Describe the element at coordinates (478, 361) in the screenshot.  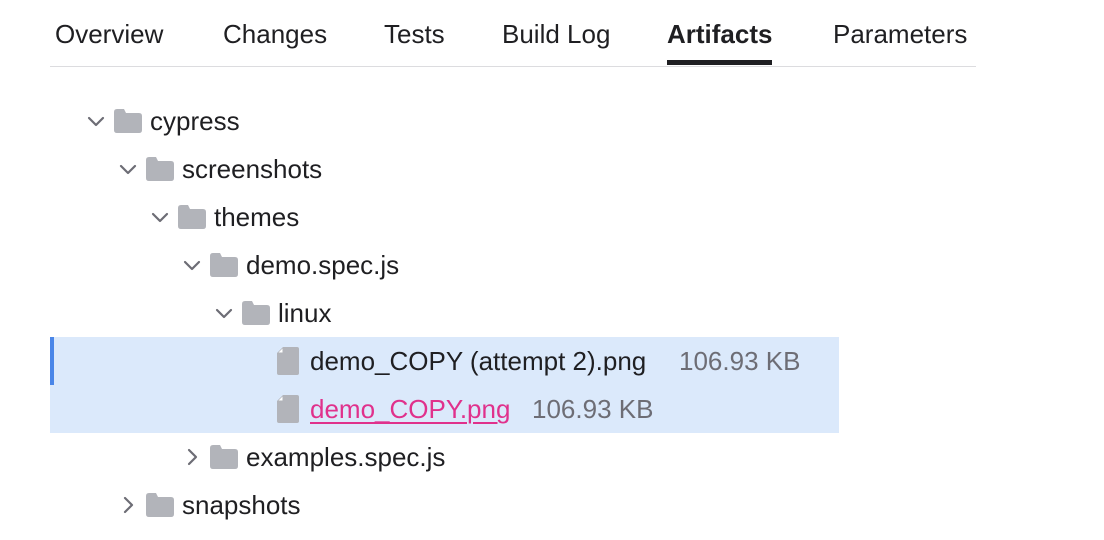
I see `artifact-link: demo_COPY (attempt 2).png` at that location.